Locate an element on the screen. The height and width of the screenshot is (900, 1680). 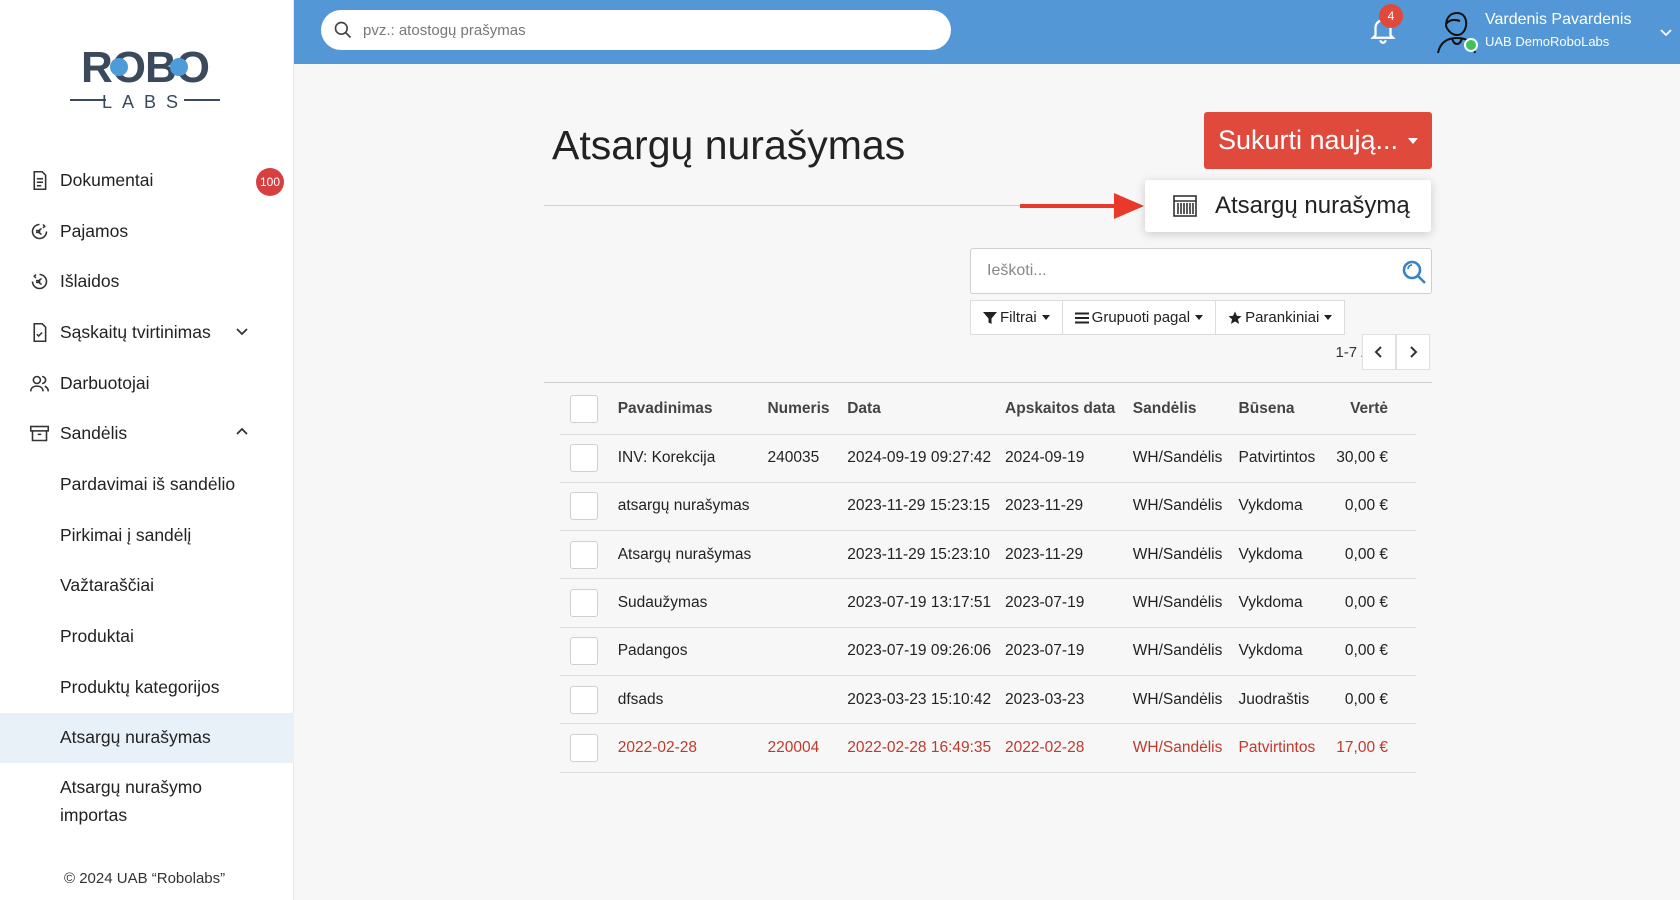
topbar: 4 Vardenis Pavardenis UAB DemoRoboLabs is located at coordinates (987, 32).